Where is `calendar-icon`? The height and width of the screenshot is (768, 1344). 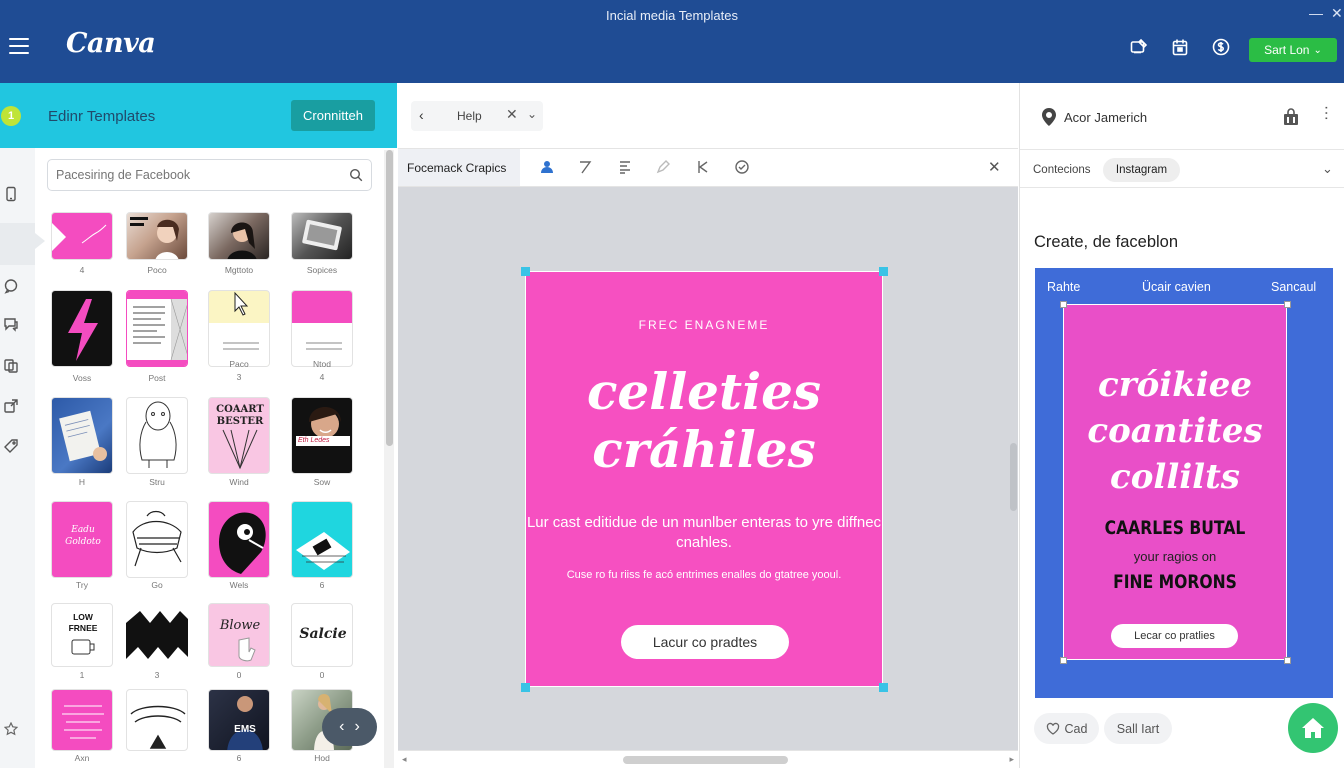
calendar-icon is located at coordinates (1180, 47).